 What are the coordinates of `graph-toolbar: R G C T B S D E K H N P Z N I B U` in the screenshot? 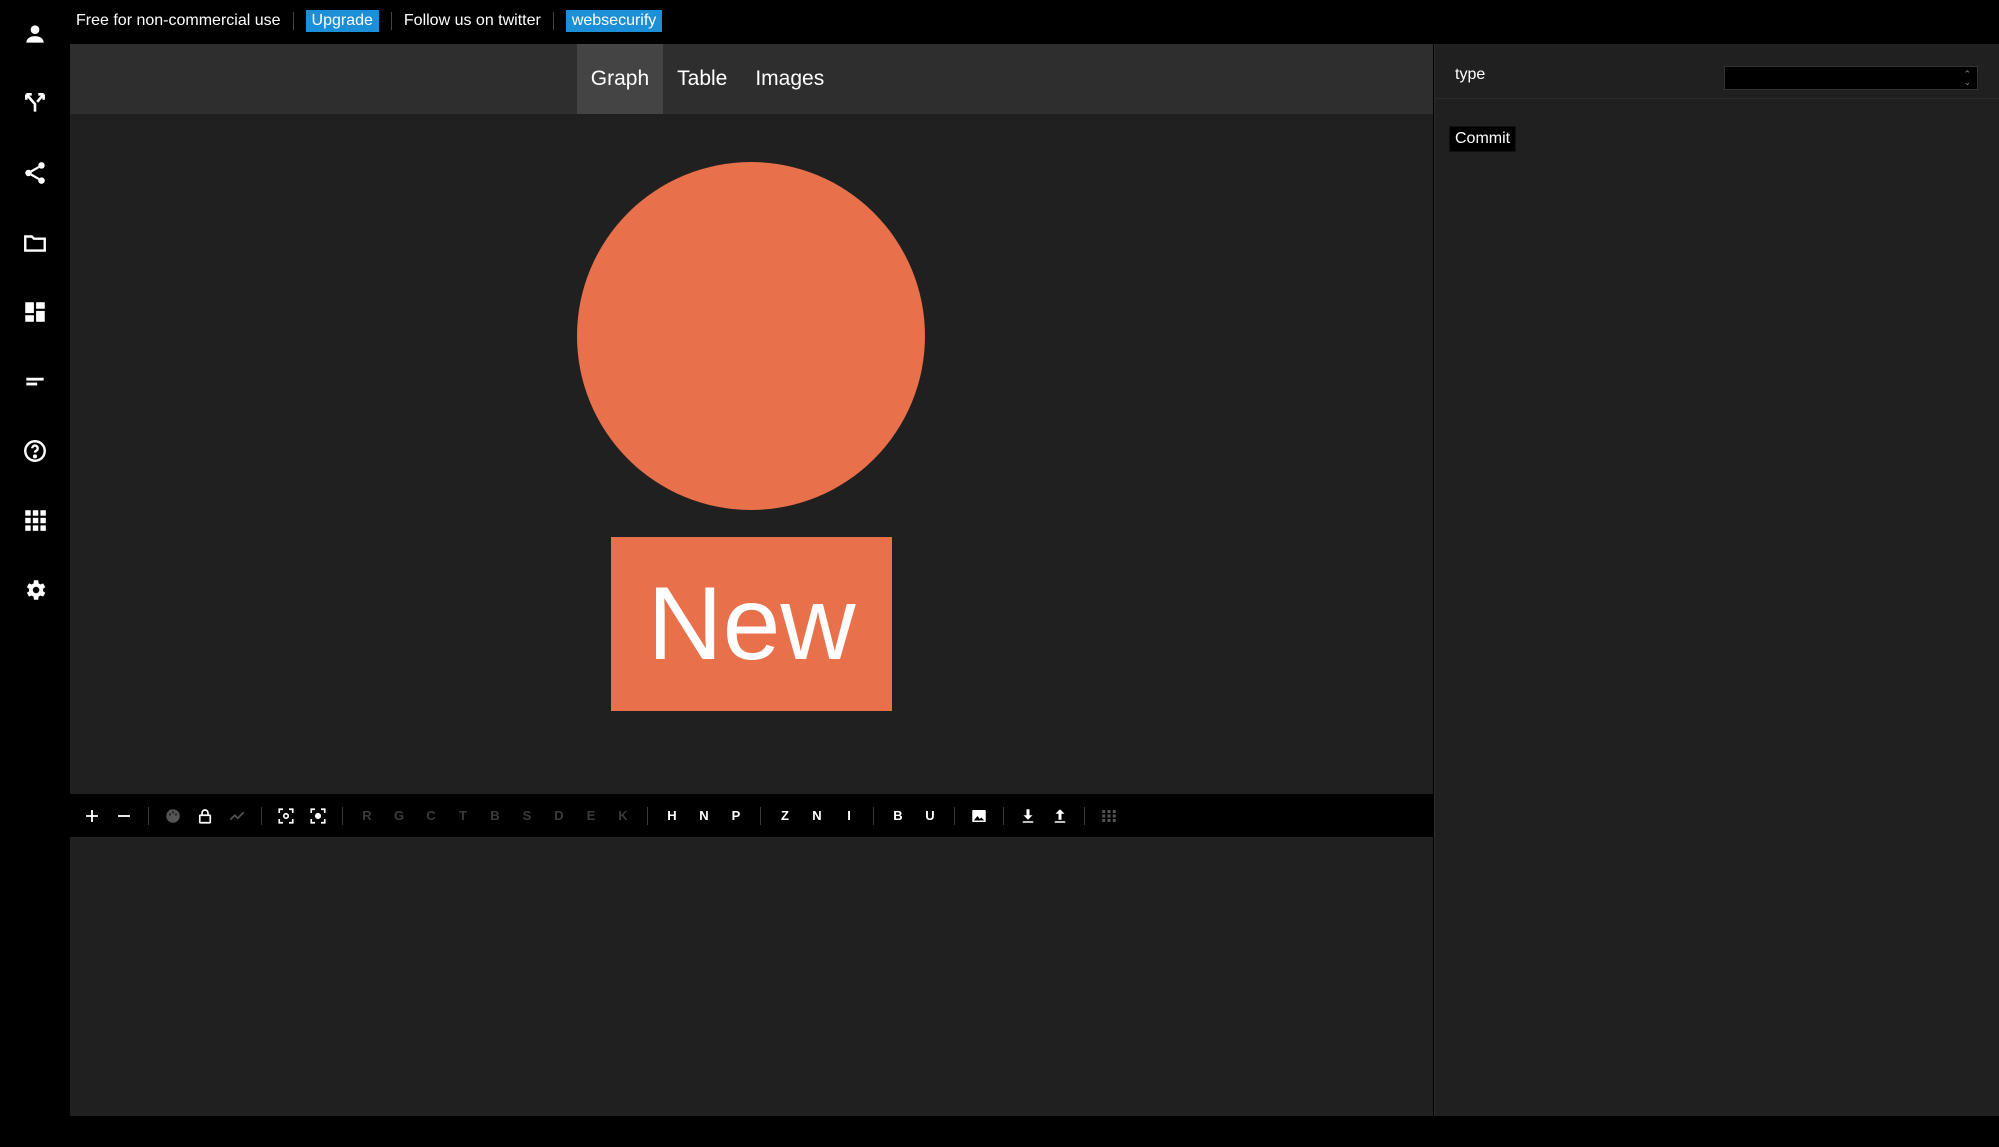 It's located at (751, 815).